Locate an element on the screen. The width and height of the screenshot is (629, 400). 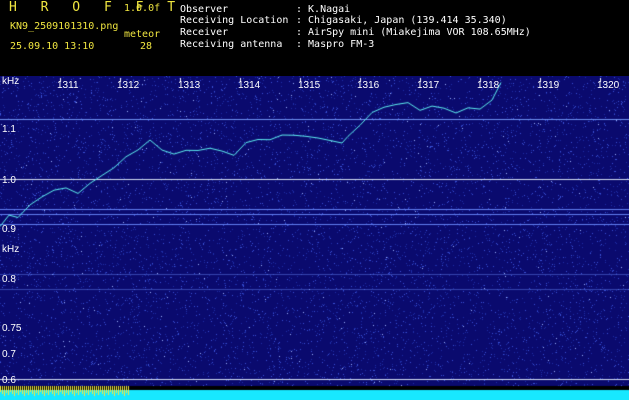
x-tick-label: 1319 is located at coordinates (548, 85).